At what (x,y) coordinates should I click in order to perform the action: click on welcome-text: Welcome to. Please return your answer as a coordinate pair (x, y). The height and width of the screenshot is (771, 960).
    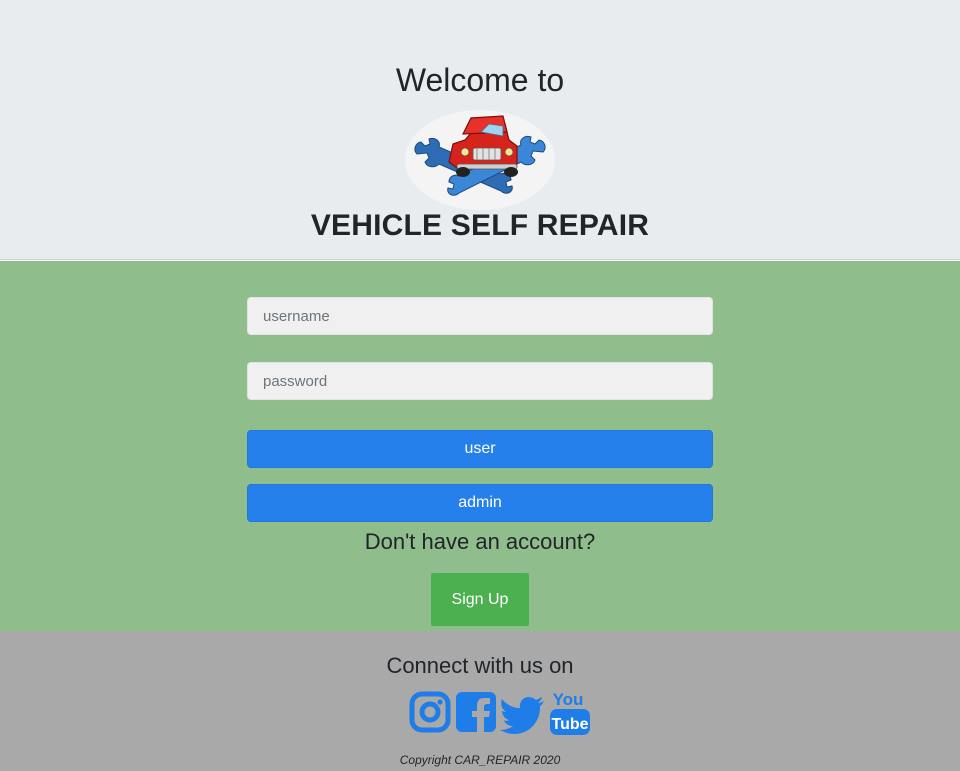
    Looking at the image, I should click on (480, 80).